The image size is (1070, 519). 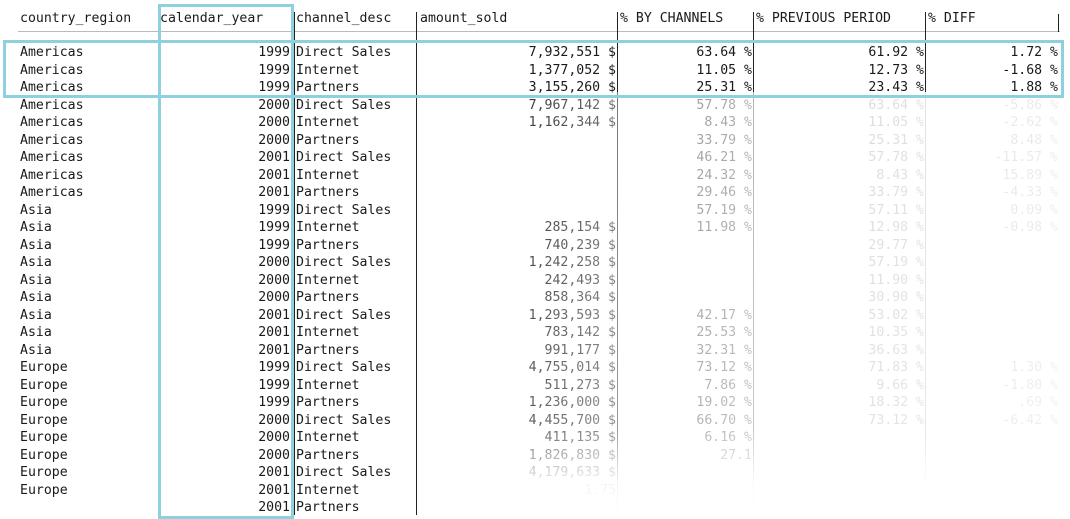 I want to click on cell-pct-previous-period: 9.66 %, so click(x=900, y=385).